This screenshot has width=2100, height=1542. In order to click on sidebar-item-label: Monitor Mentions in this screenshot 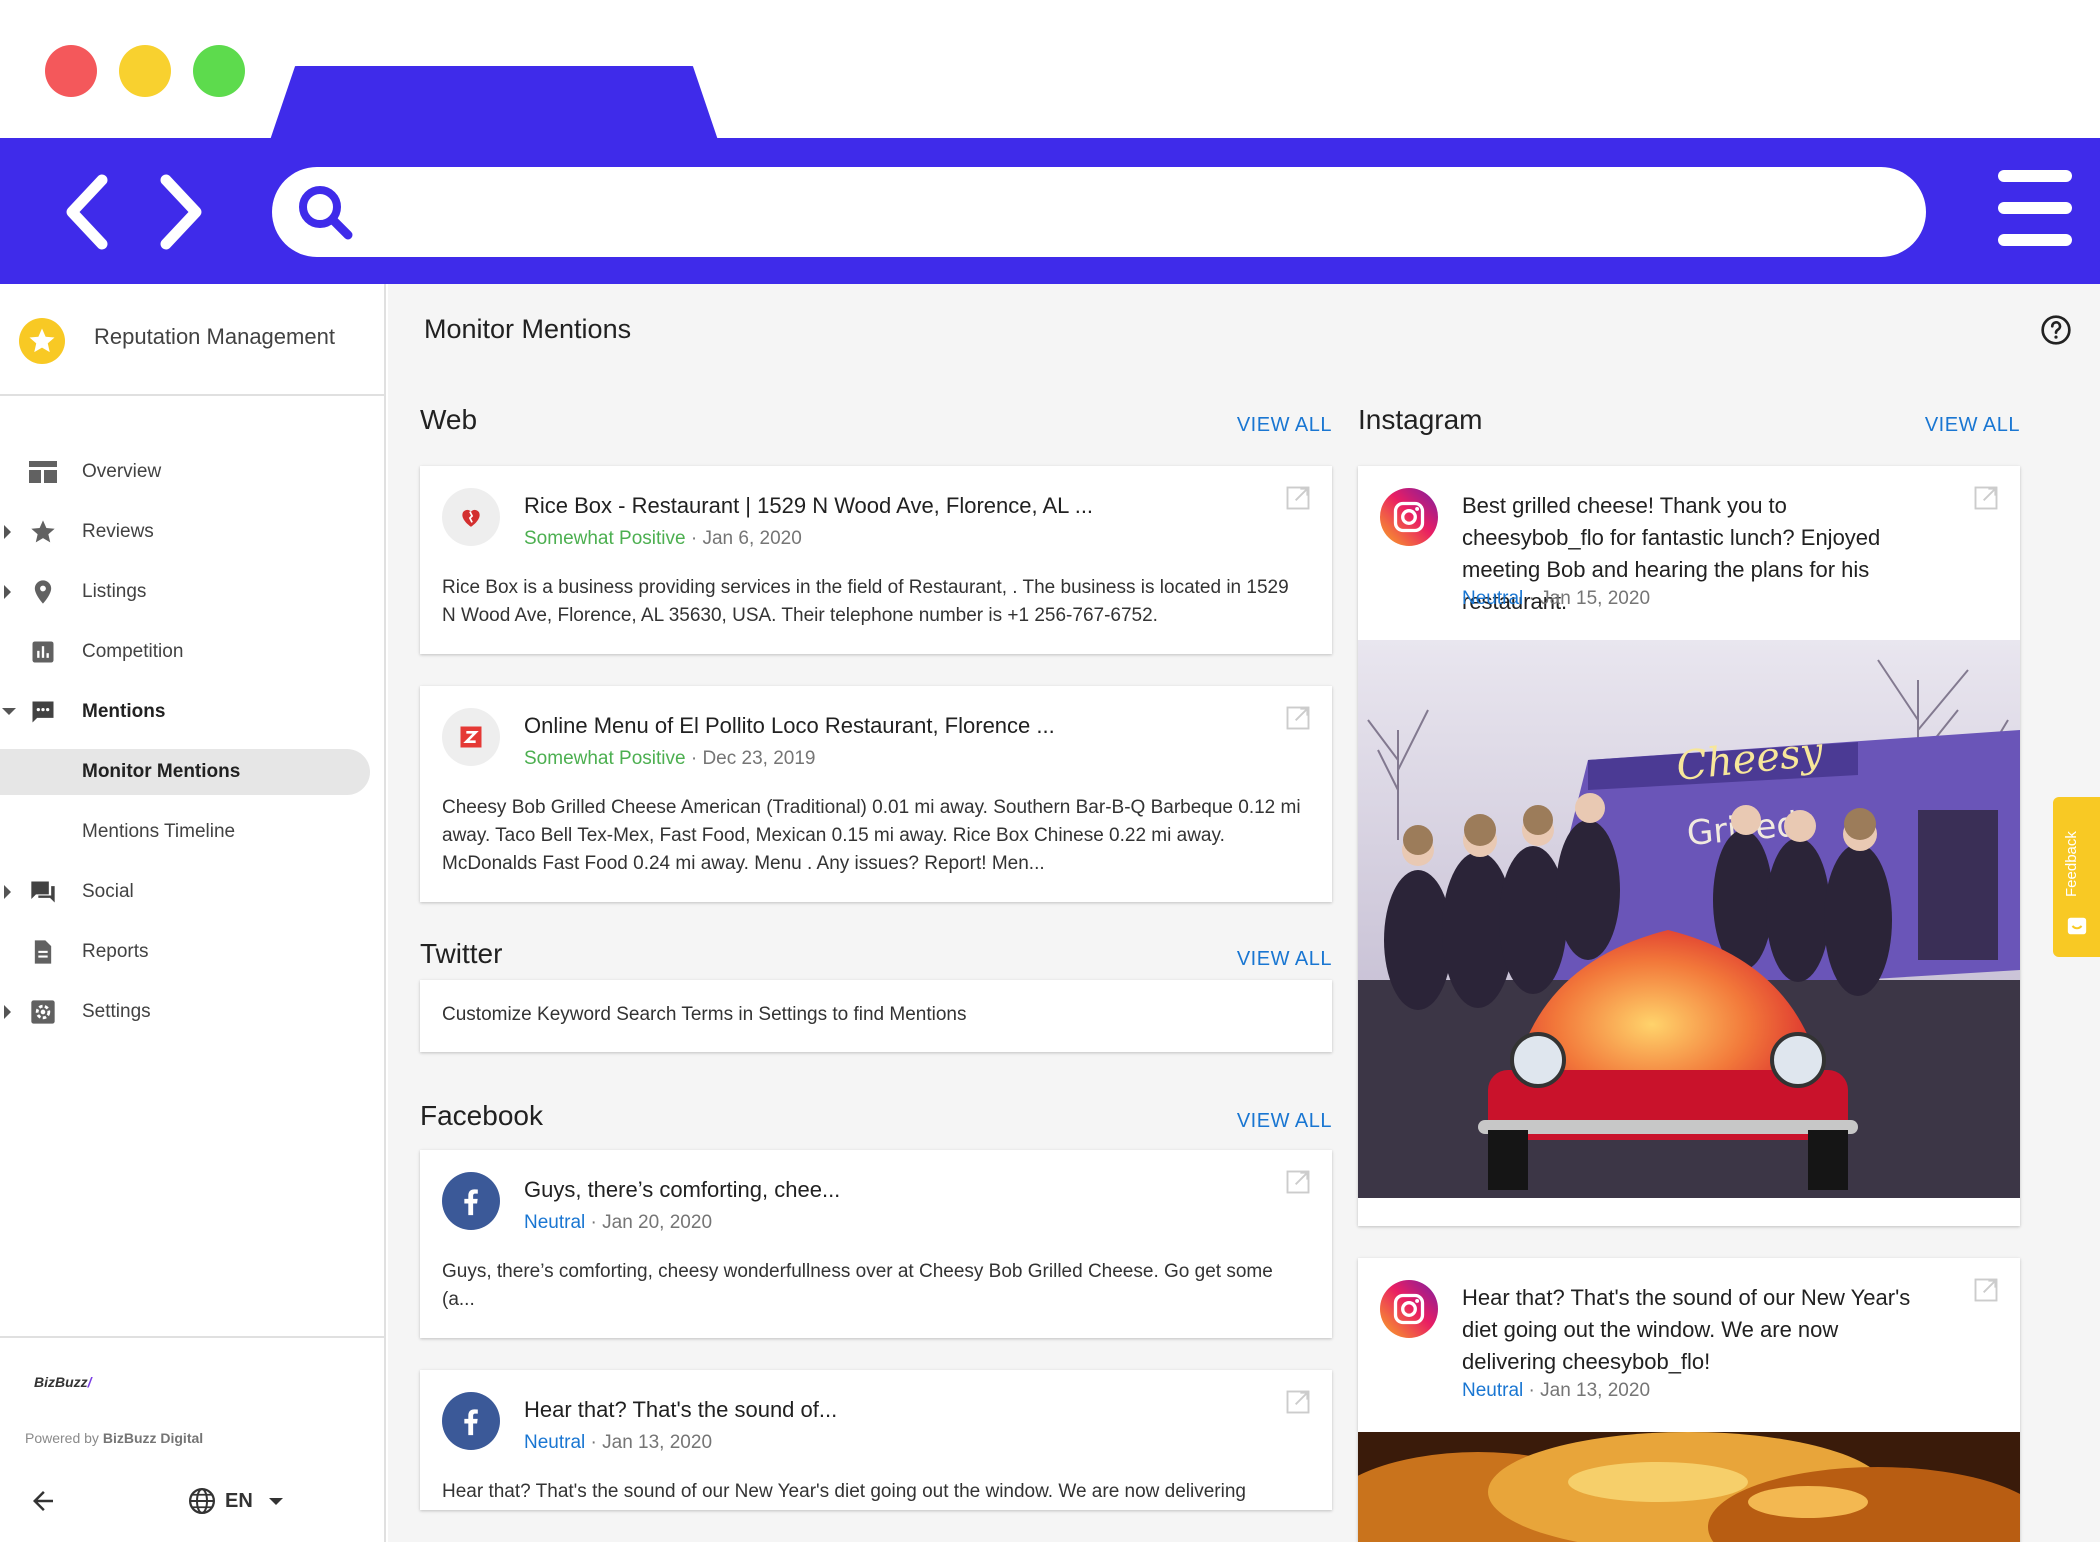, I will do `click(161, 771)`.